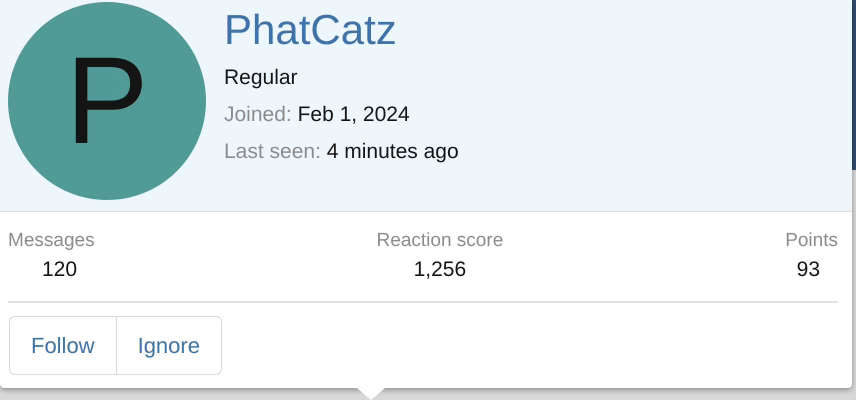  Describe the element at coordinates (168, 345) in the screenshot. I see `action-button: Ignore` at that location.